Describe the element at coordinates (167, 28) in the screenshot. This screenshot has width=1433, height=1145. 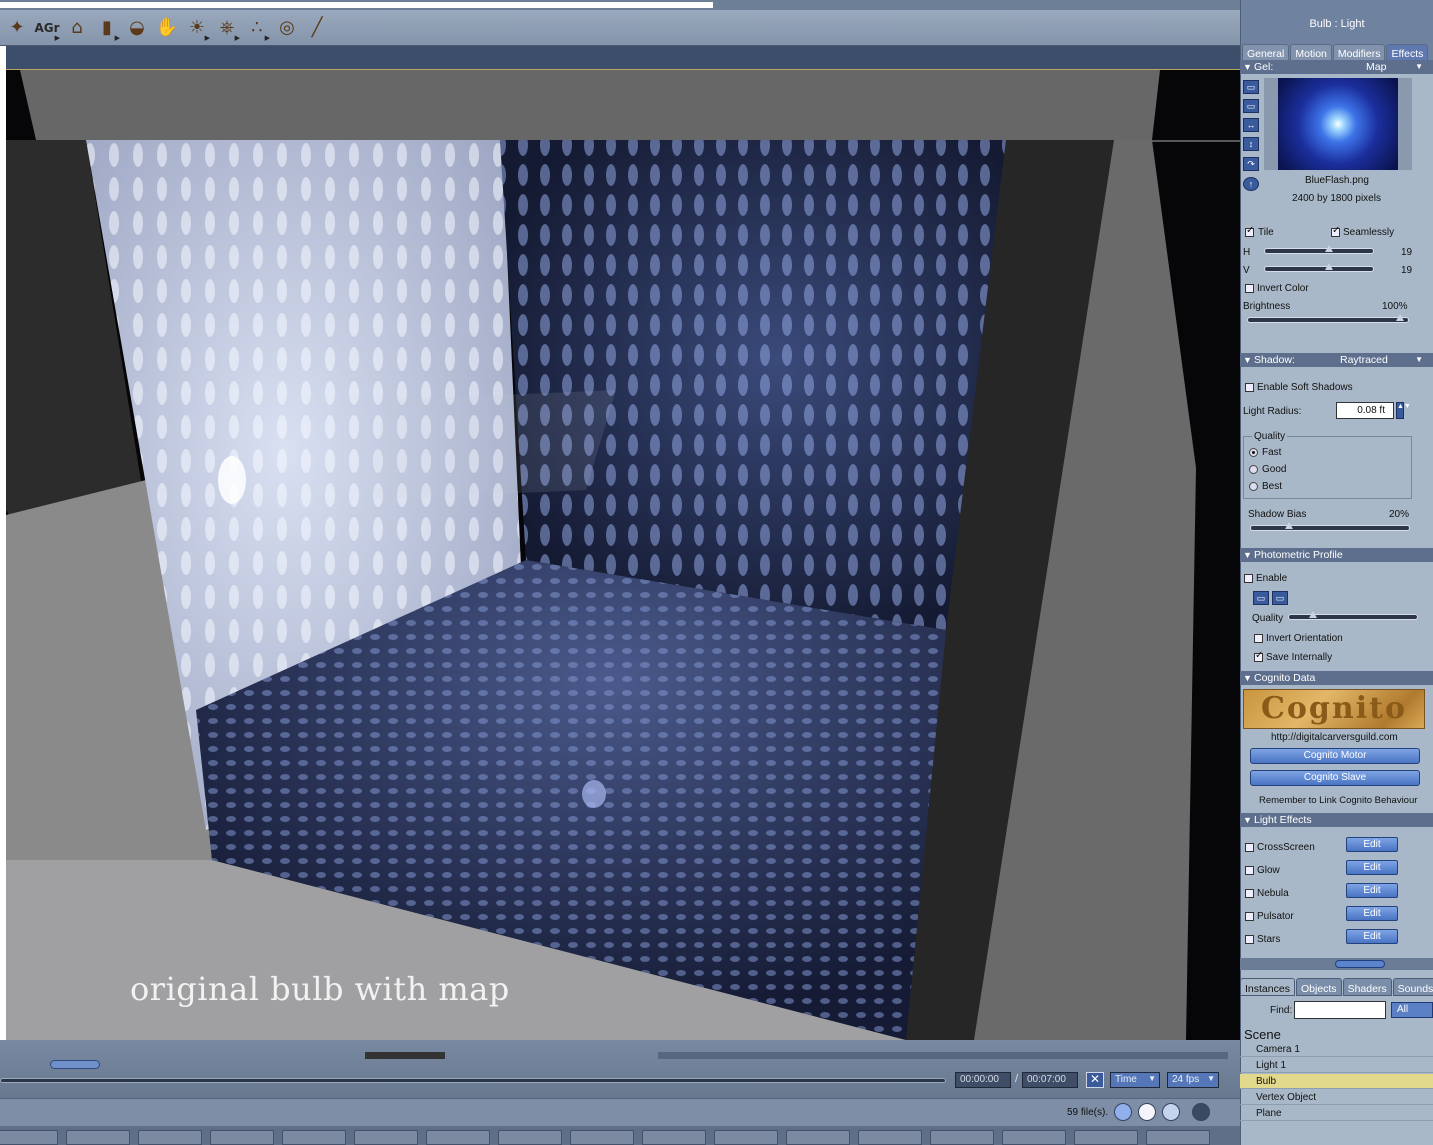
I see `hand-icon: ✋` at that location.